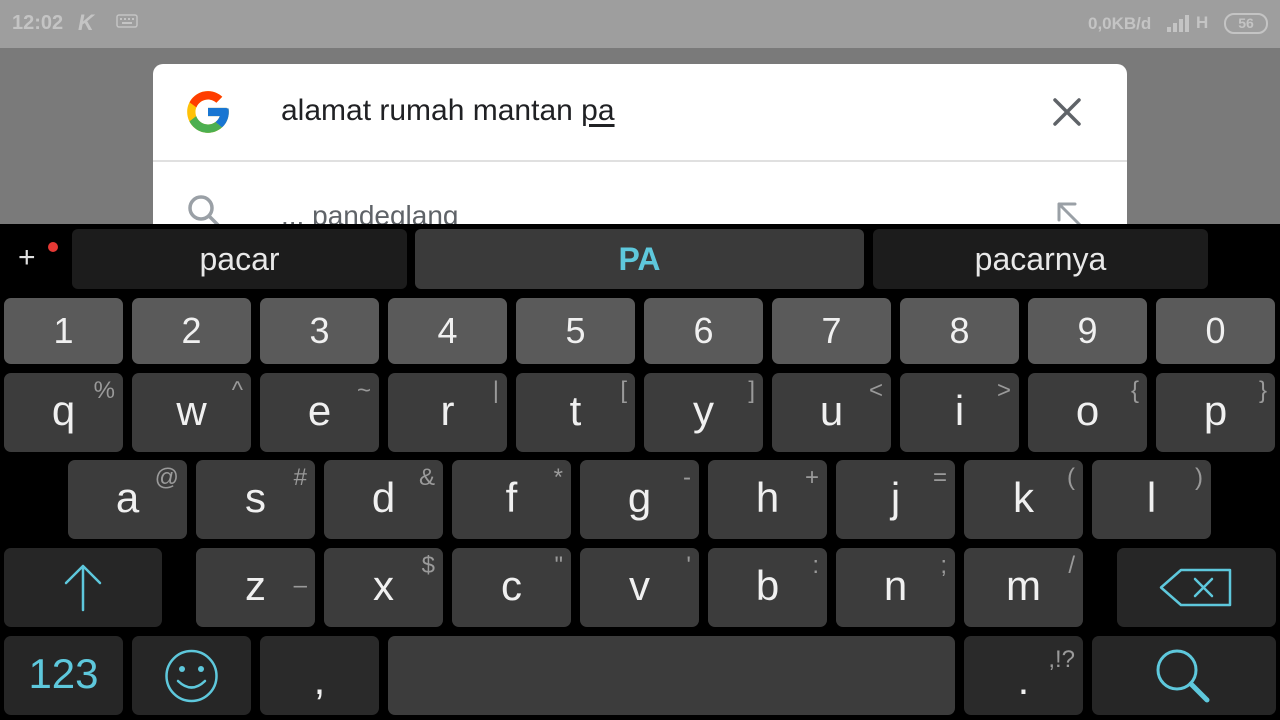 This screenshot has height=720, width=1280. I want to click on key-l: l), so click(1151, 499).